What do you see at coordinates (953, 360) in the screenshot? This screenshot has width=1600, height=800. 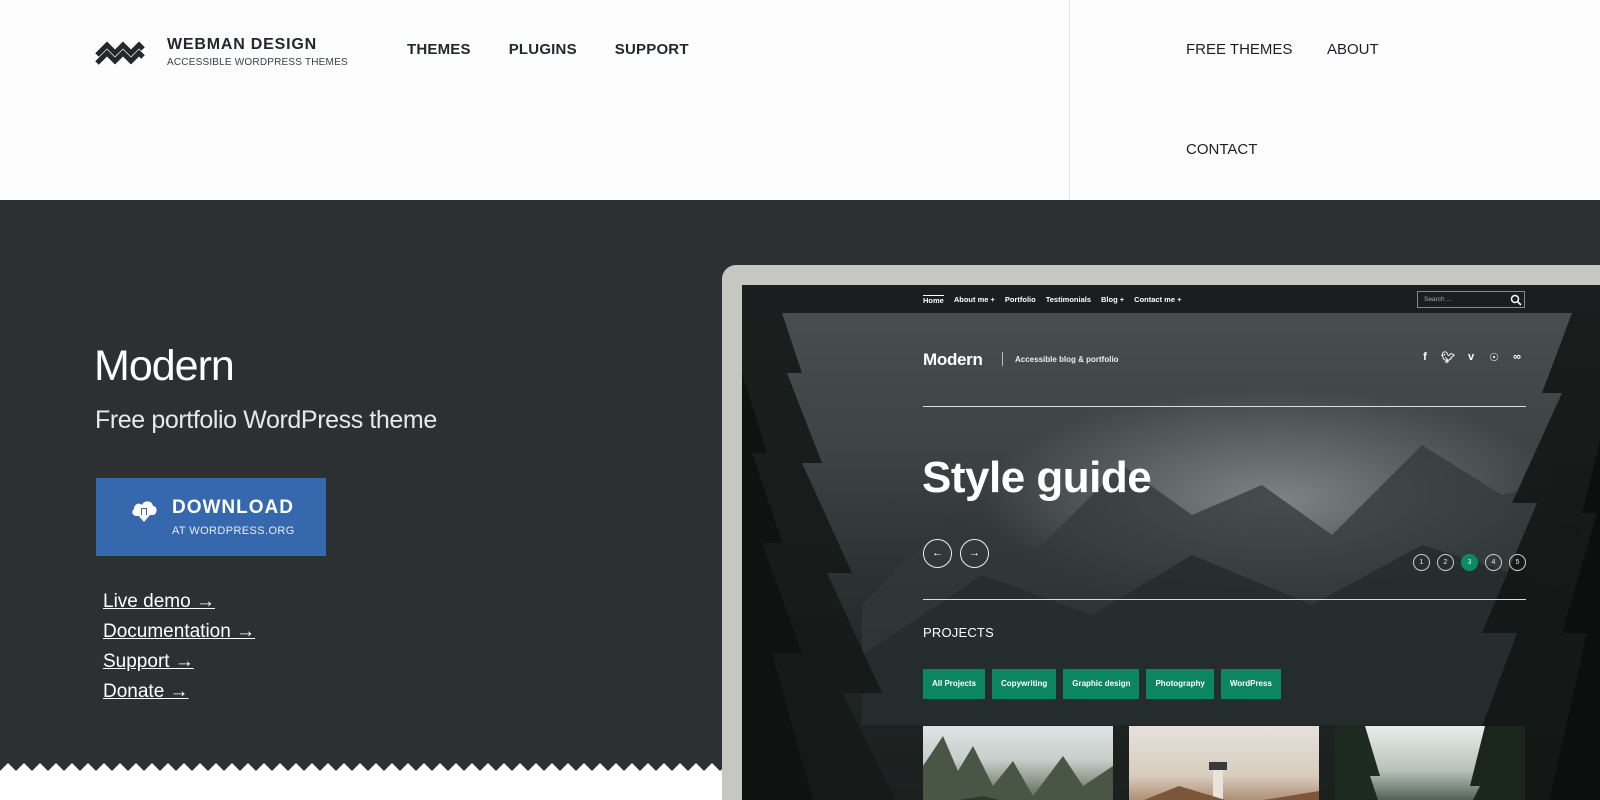 I see `mockup-brand: Modern` at bounding box center [953, 360].